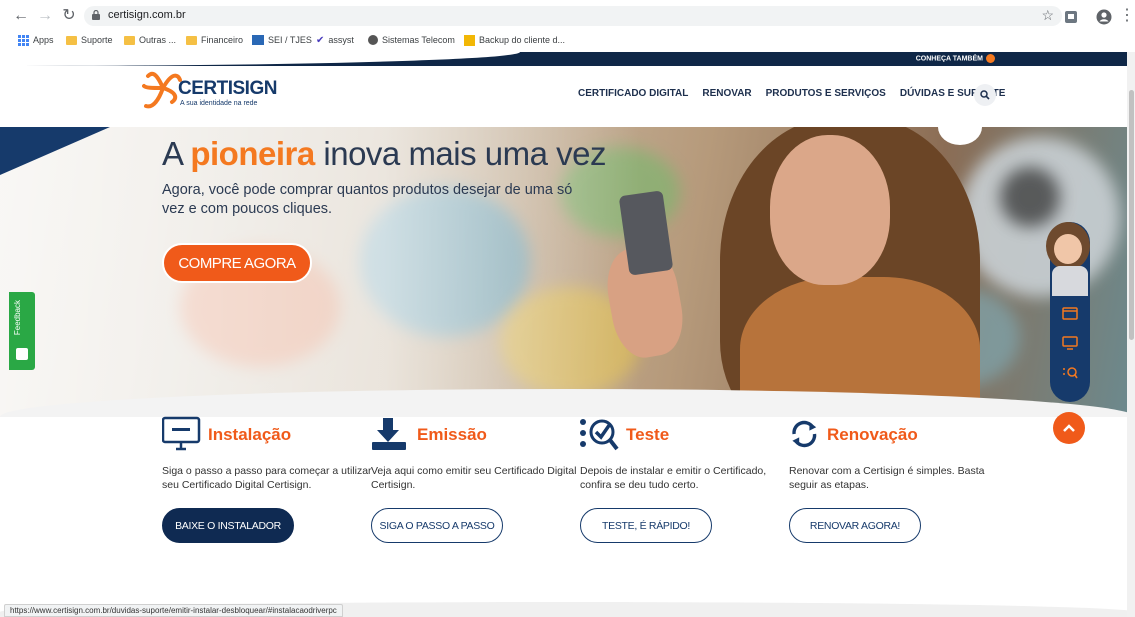  I want to click on assistant-avatar-body, so click(1070, 281).